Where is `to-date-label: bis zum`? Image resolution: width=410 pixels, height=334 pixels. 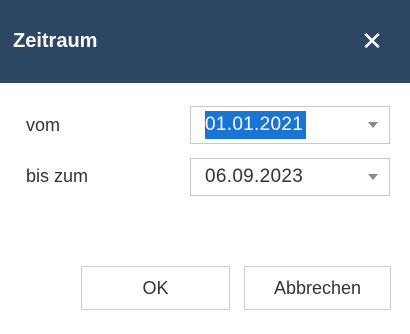 to-date-label: bis zum is located at coordinates (57, 176).